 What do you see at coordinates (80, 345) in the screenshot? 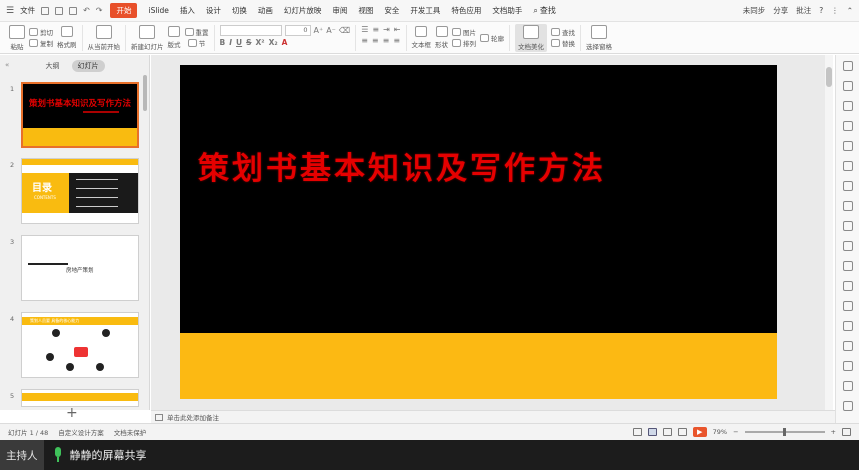
I see `slide-thumb-4: 策划人员要 具备的核心能力` at bounding box center [80, 345].